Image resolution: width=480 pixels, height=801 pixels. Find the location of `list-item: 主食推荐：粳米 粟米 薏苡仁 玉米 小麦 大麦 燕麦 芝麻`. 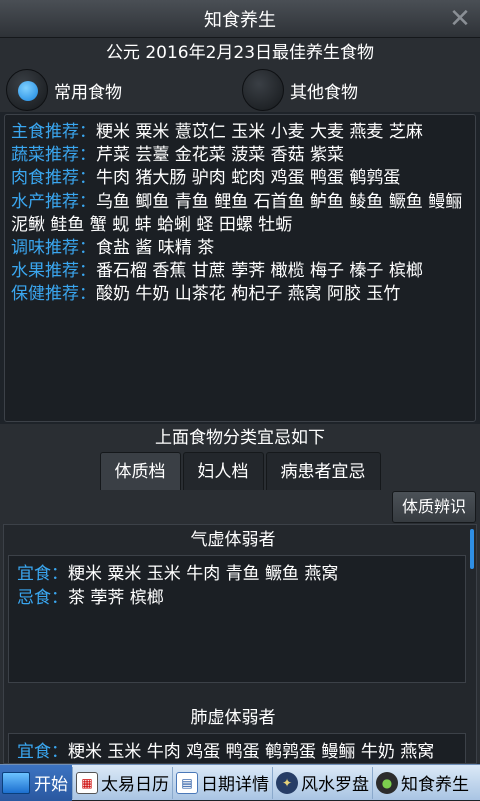

list-item: 主食推荐：粳米 粟米 薏苡仁 玉米 小麦 大麦 燕麦 芝麻 is located at coordinates (240, 132).